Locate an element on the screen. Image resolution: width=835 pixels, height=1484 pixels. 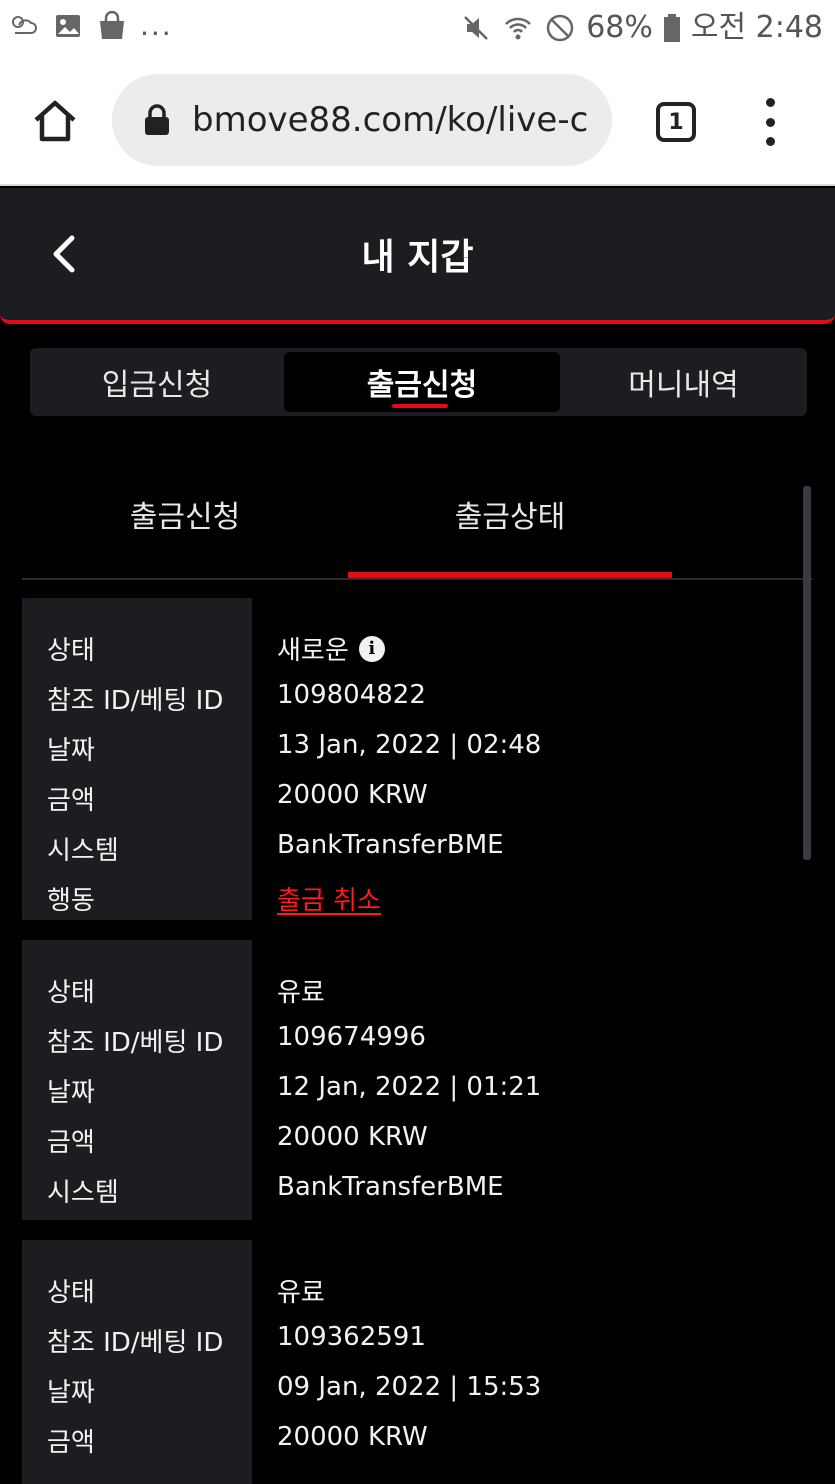
record-row: 날짜 13 Jan, 2022 | 02:48 is located at coordinates (412, 747).